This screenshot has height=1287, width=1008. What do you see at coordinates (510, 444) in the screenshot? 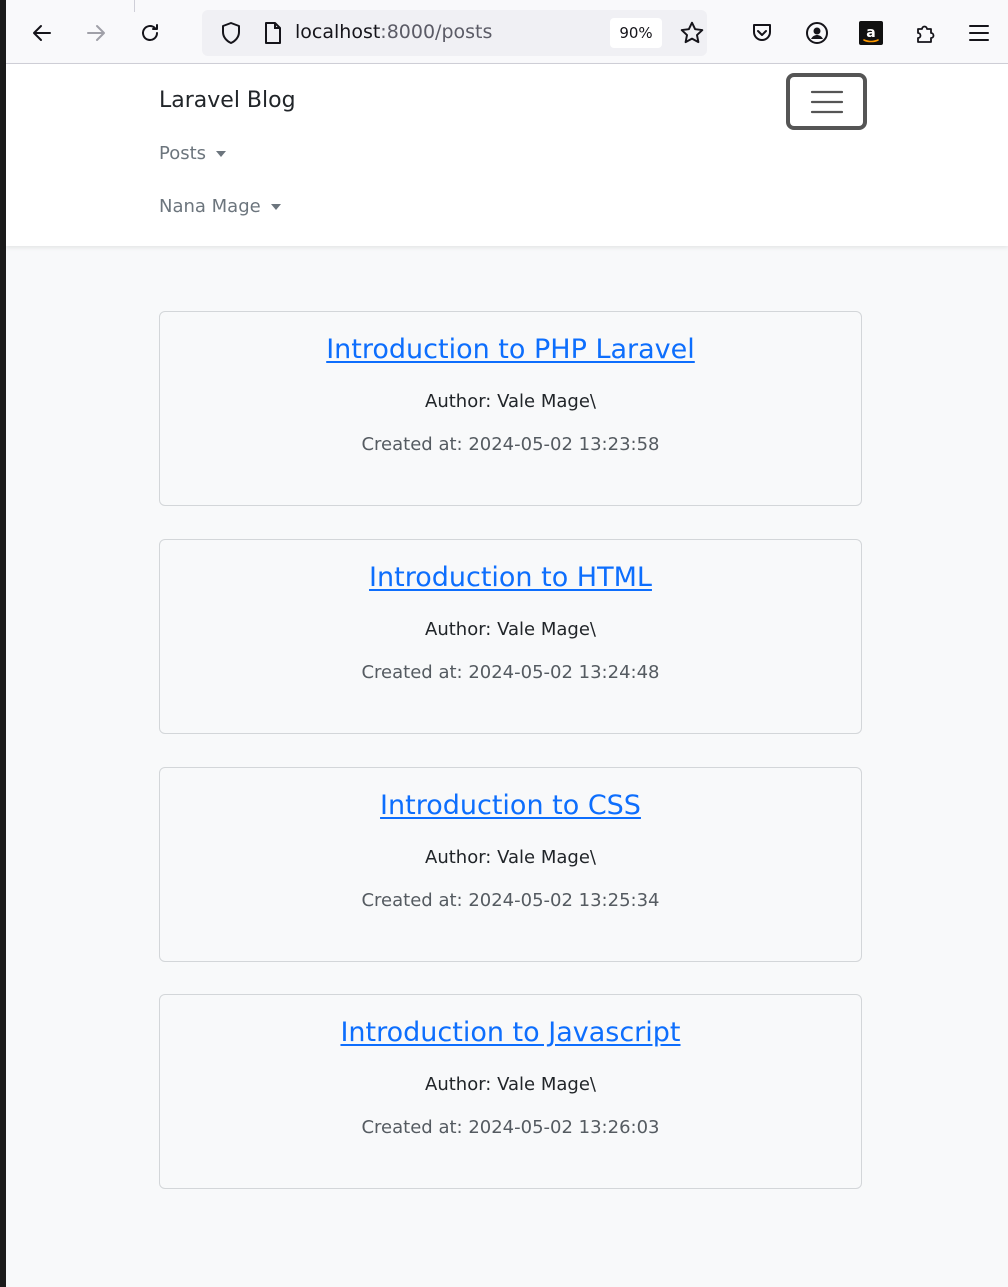
I see `post-created-at: Created at: 2024-05-02 13:23:58` at bounding box center [510, 444].